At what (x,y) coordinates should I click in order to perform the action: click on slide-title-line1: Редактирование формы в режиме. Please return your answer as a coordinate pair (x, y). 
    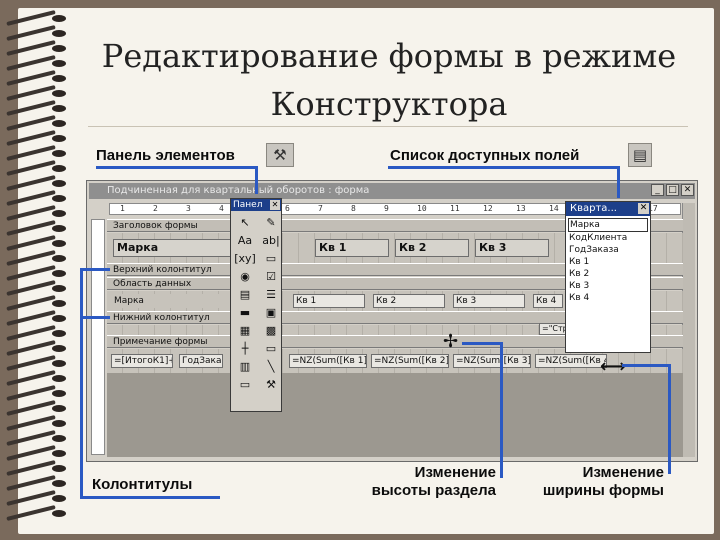
    Looking at the image, I should click on (389, 56).